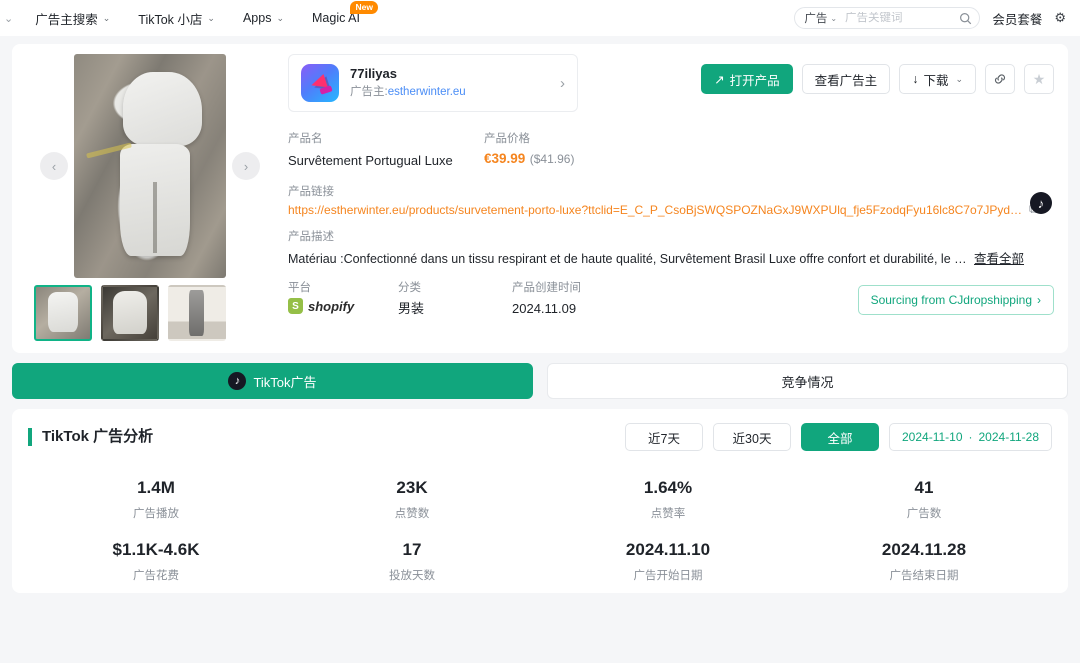 The width and height of the screenshot is (1080, 663). Describe the element at coordinates (412, 487) in the screenshot. I see `stat-value: 23K` at that location.